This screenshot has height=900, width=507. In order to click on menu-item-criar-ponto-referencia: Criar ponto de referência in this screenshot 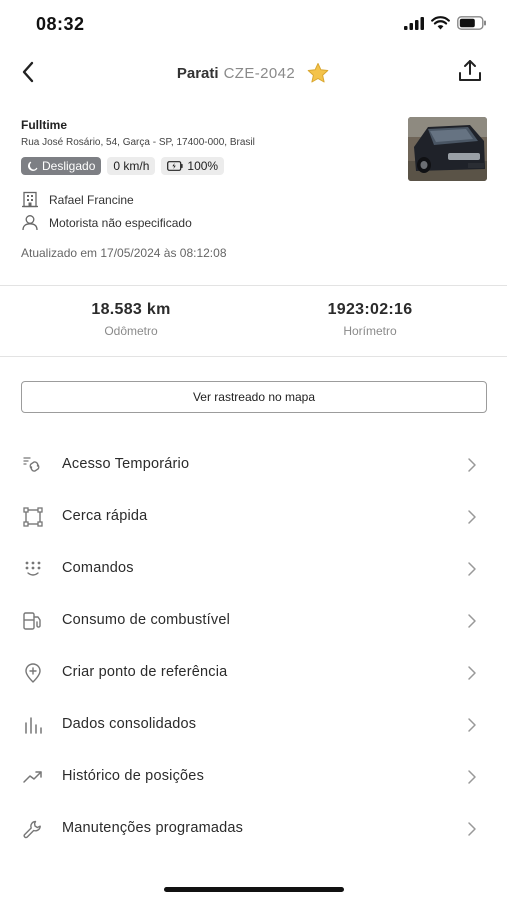, I will do `click(253, 672)`.